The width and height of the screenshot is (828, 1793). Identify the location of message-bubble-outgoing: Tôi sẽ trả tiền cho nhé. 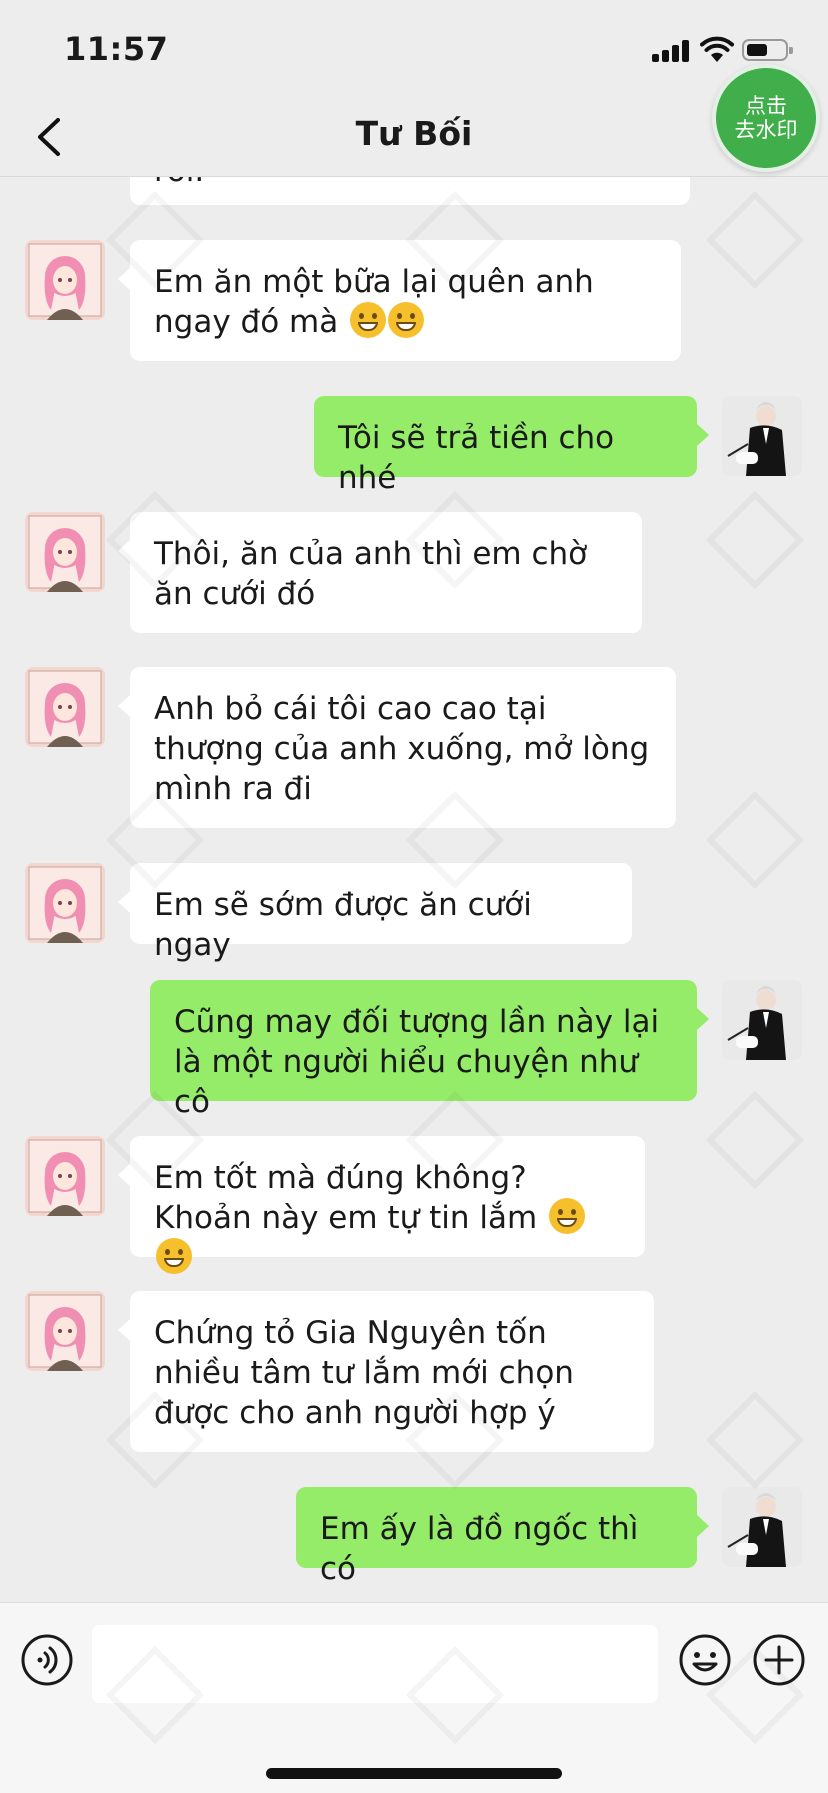
(511, 446).